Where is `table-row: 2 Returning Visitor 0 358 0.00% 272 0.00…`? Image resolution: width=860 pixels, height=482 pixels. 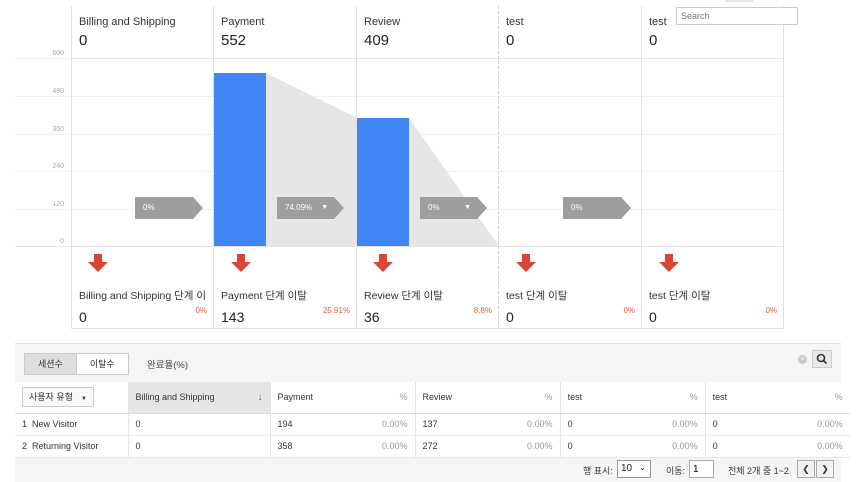
table-row: 2 Returning Visitor 0 358 0.00% 272 0.00… is located at coordinates (432, 446).